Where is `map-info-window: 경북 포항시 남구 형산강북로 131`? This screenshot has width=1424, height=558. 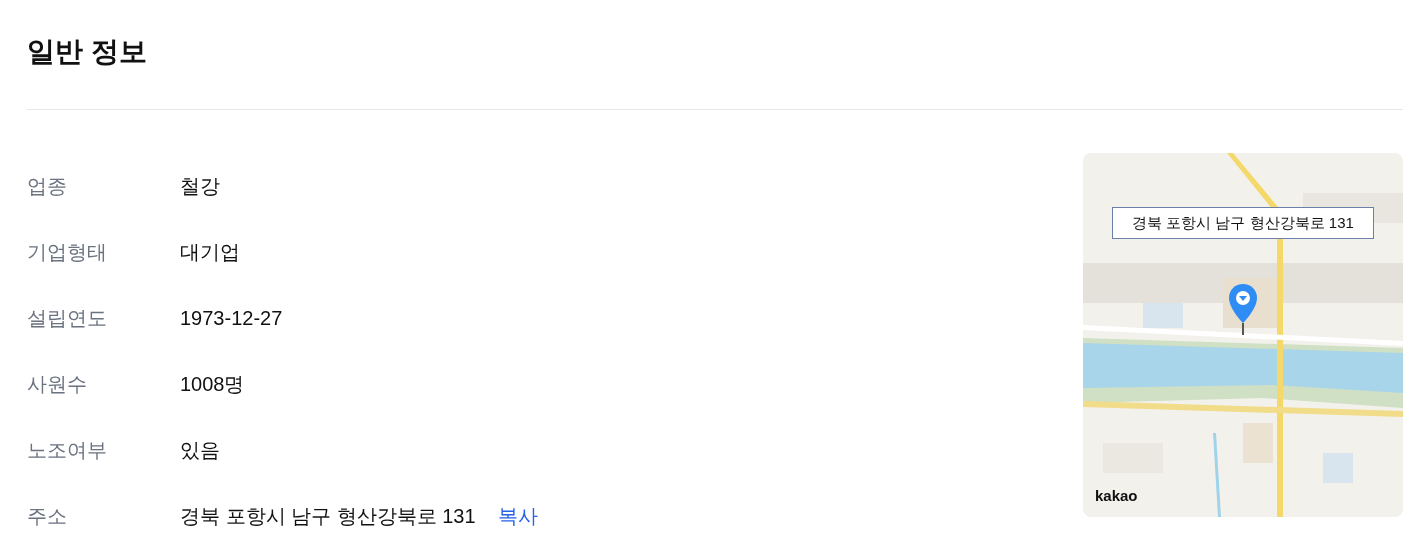
map-info-window: 경북 포항시 남구 형산강북로 131 is located at coordinates (1243, 223).